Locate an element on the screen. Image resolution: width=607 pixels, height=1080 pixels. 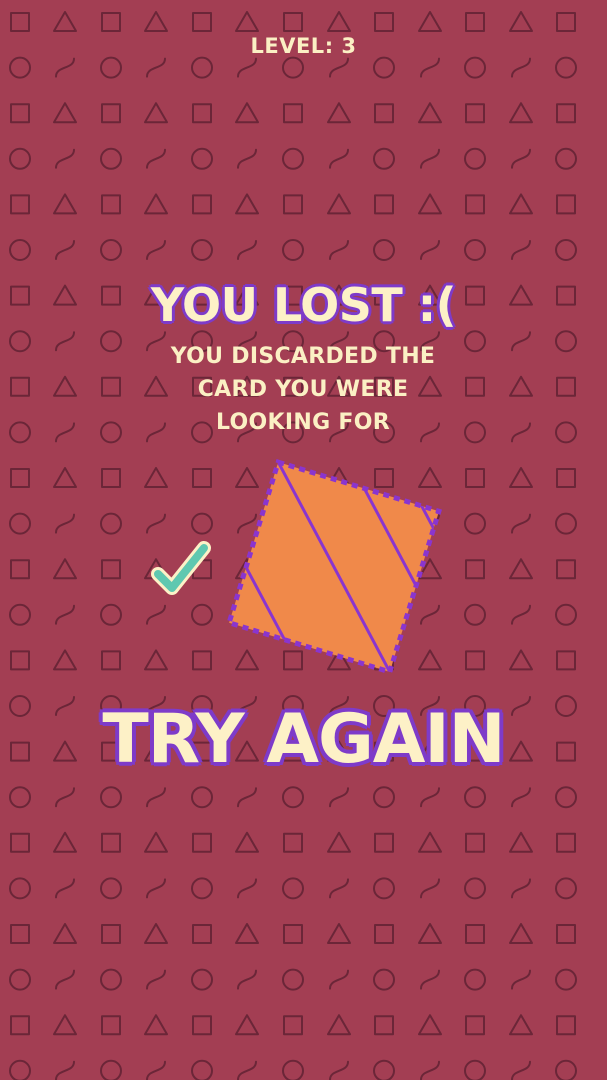
result-title: YOU LOST :( is located at coordinates (303, 305).